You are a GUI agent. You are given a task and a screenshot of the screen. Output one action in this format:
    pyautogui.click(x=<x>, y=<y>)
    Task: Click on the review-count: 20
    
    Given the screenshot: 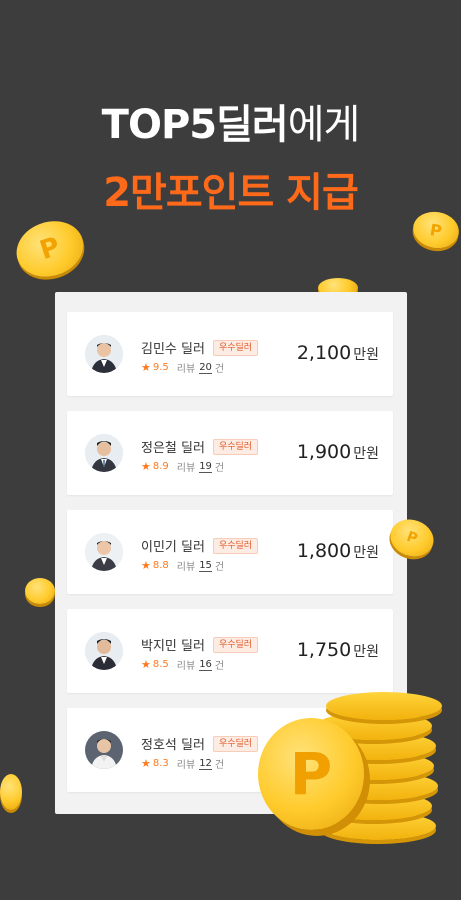 What is the action you would take?
    pyautogui.click(x=205, y=367)
    